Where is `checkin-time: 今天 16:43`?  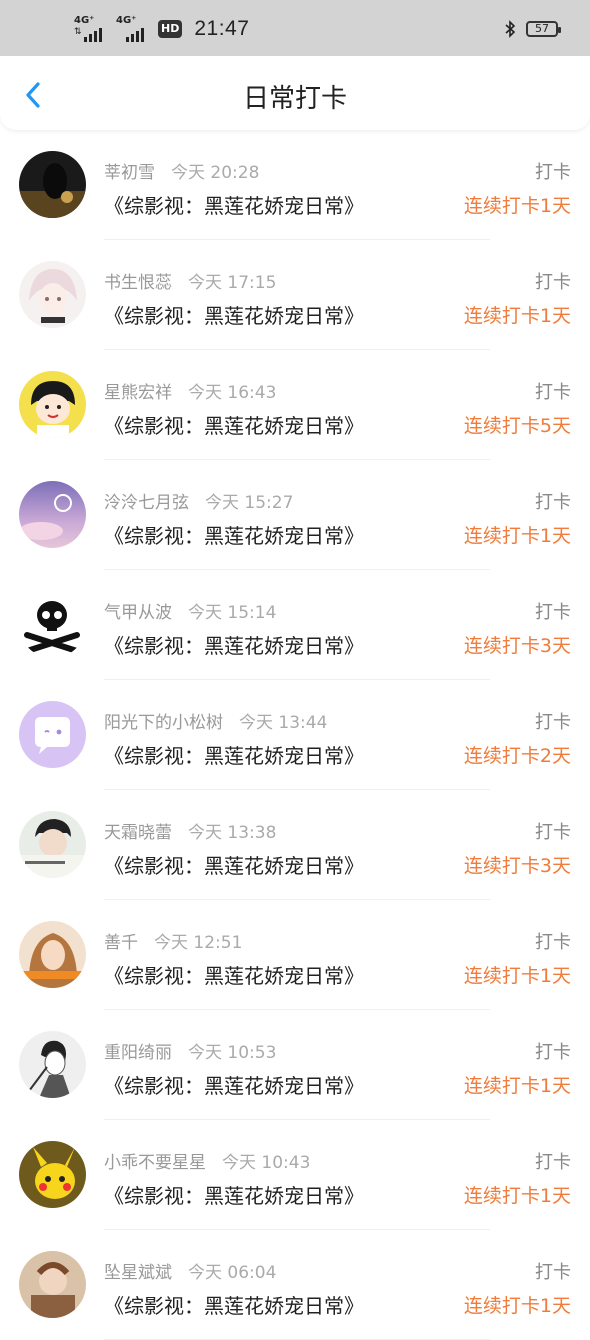 checkin-time: 今天 16:43 is located at coordinates (232, 393).